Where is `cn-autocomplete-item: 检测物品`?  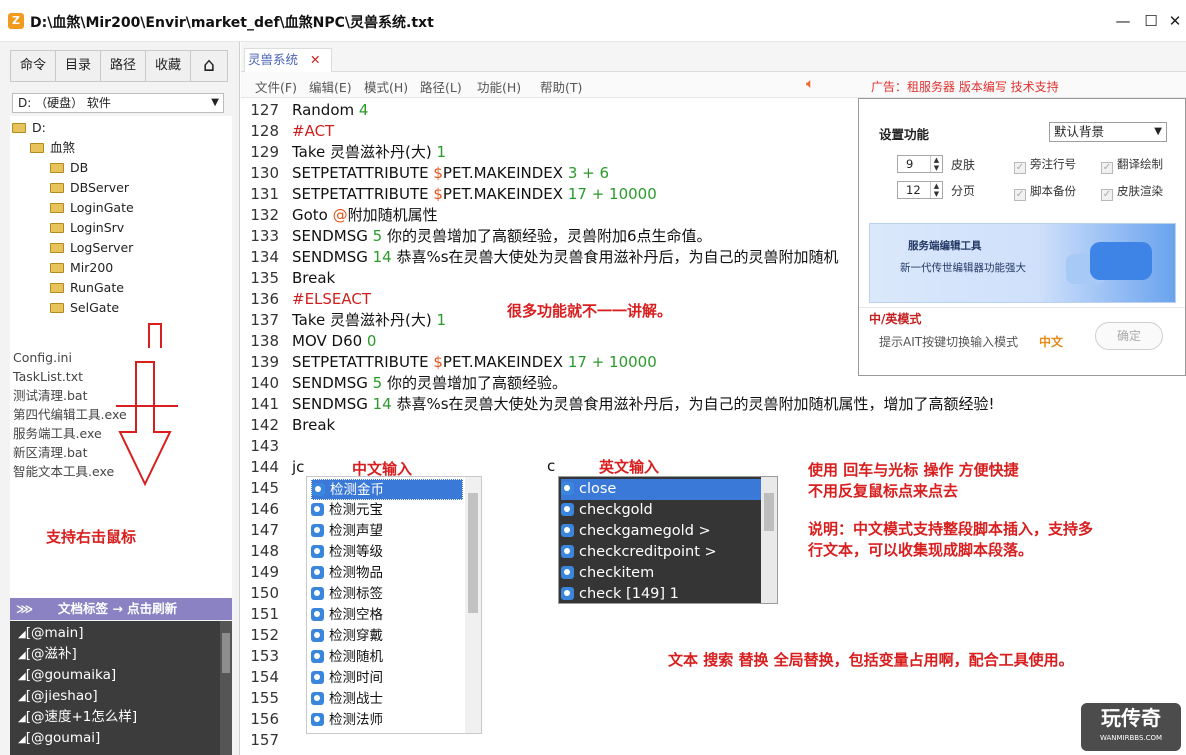
cn-autocomplete-item: 检测物品 is located at coordinates (387, 573).